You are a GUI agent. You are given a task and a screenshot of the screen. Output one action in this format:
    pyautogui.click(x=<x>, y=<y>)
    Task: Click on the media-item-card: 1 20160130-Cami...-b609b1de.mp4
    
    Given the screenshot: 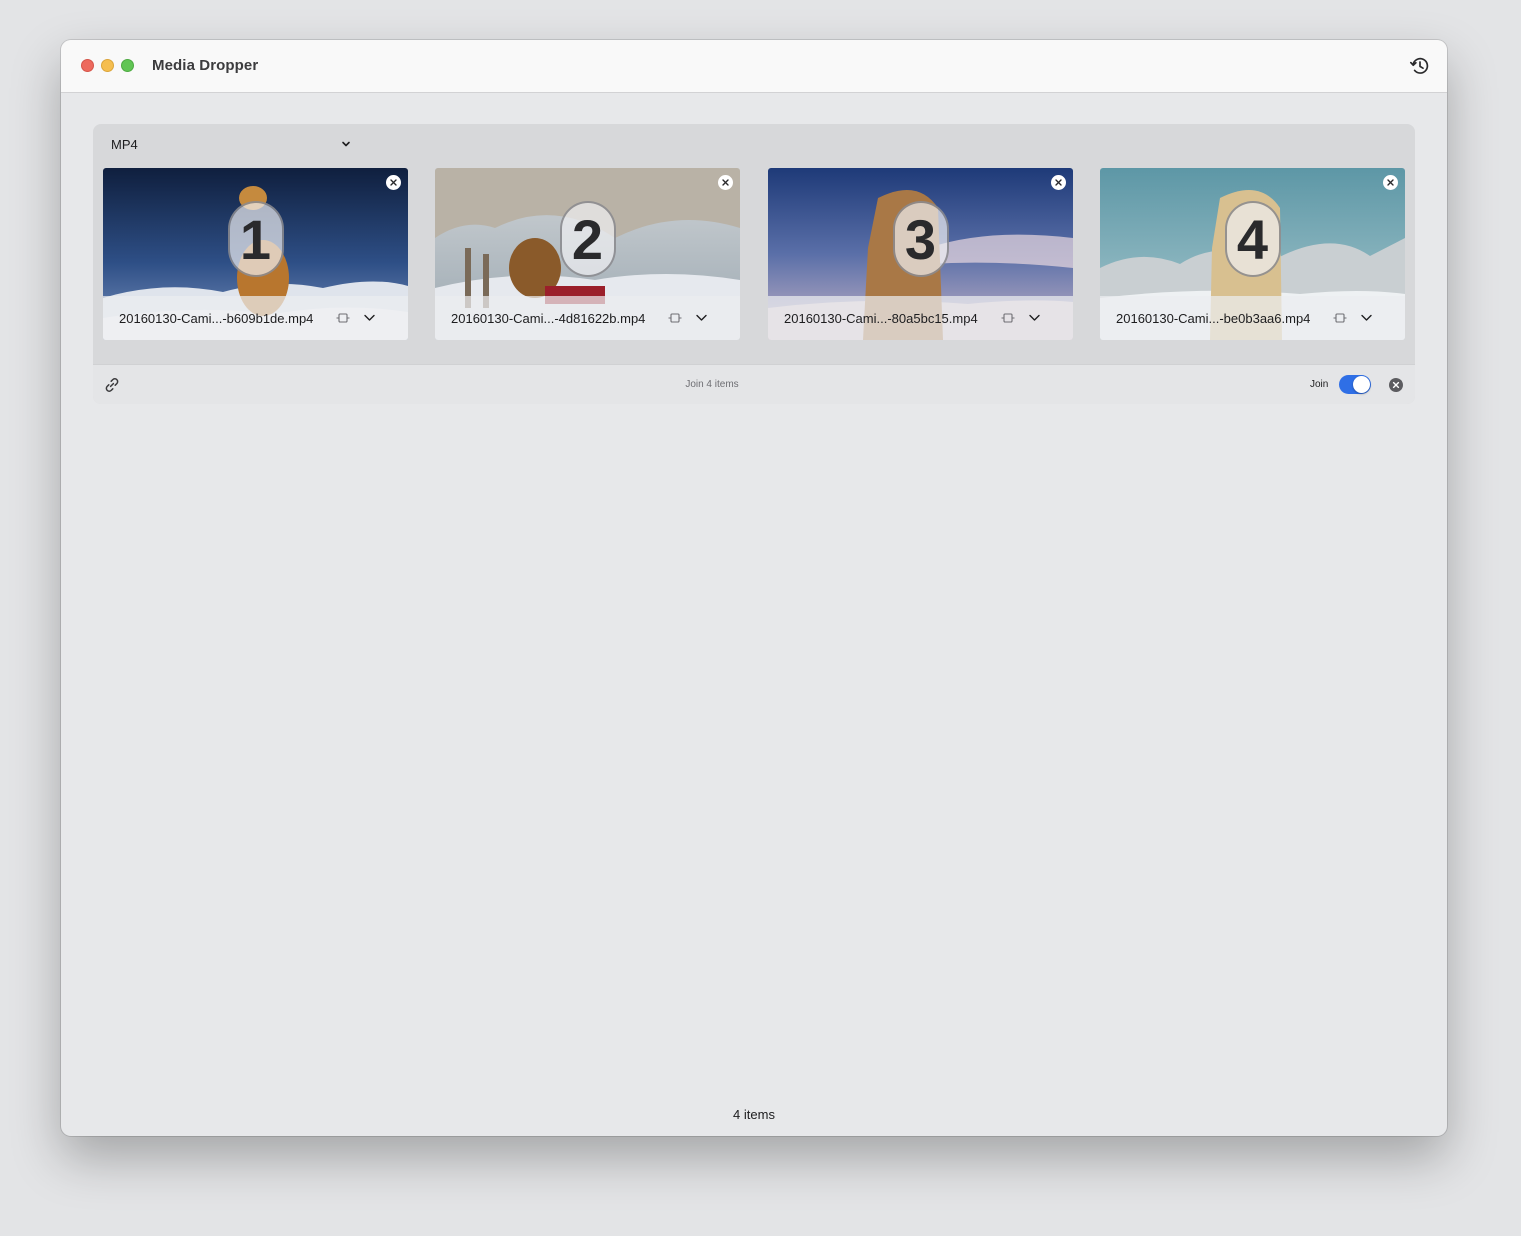 What is the action you would take?
    pyautogui.click(x=255, y=254)
    